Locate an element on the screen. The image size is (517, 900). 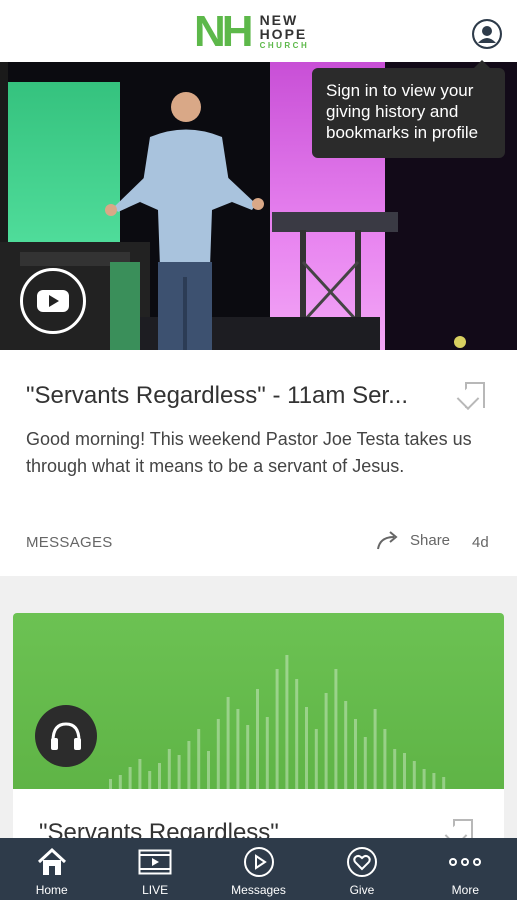
logo-mark: NH is located at coordinates (224, 31).